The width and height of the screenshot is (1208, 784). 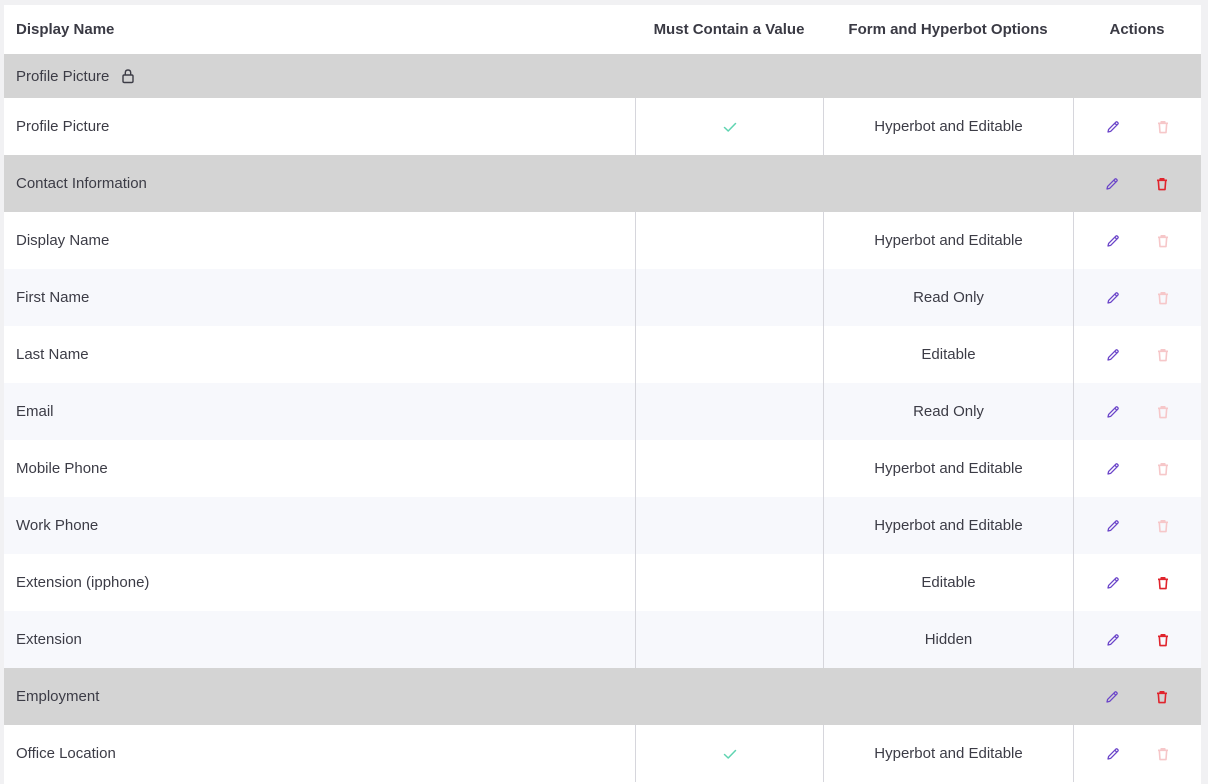 What do you see at coordinates (602, 411) in the screenshot?
I see `table-row: Email Read Only` at bounding box center [602, 411].